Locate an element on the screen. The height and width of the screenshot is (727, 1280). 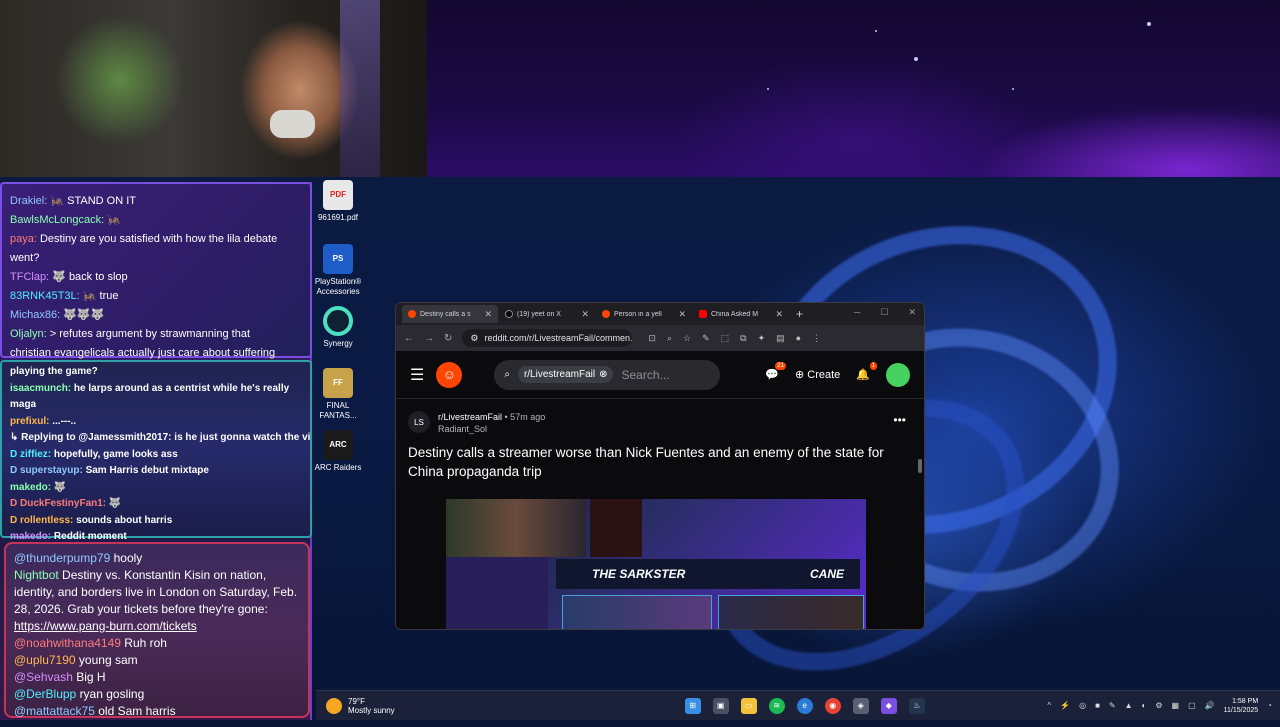
desktop-shortcut: Synergy is located at coordinates (338, 327).